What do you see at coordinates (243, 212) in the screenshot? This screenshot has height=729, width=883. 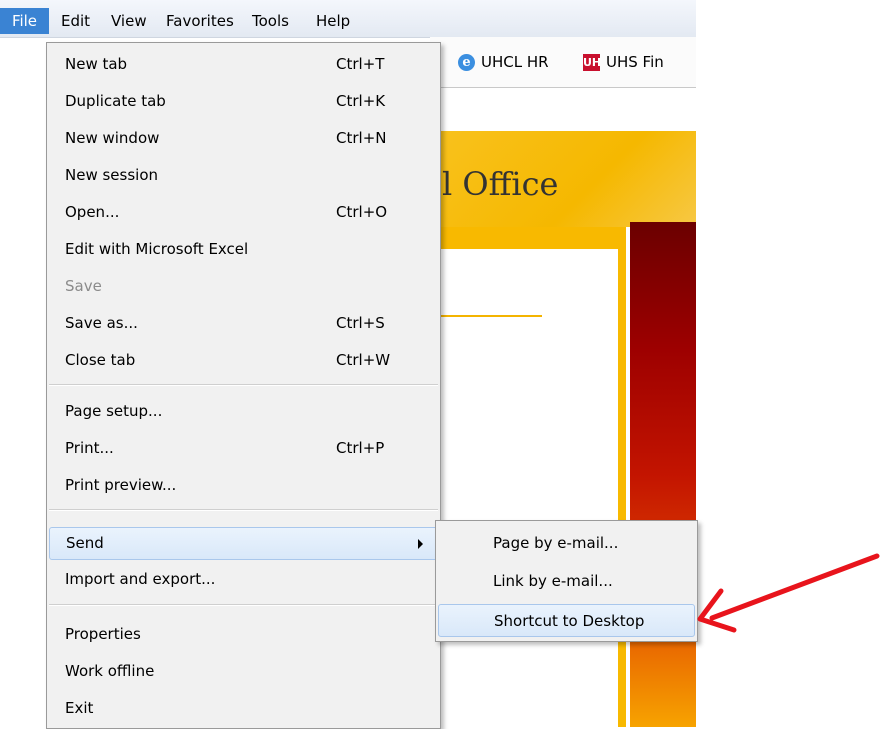 I see `menu-item-open: Open... Ctrl+O` at bounding box center [243, 212].